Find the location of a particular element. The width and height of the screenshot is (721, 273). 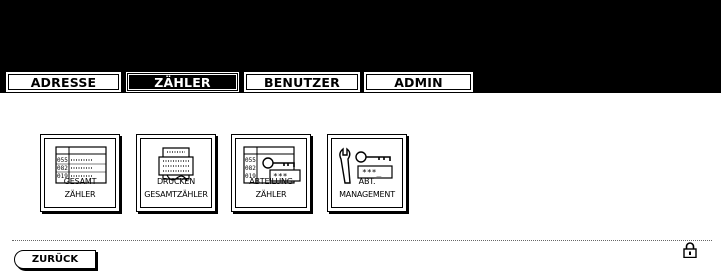

abt-management-label: ABT. MANAGEMENT is located at coordinates (367, 188).